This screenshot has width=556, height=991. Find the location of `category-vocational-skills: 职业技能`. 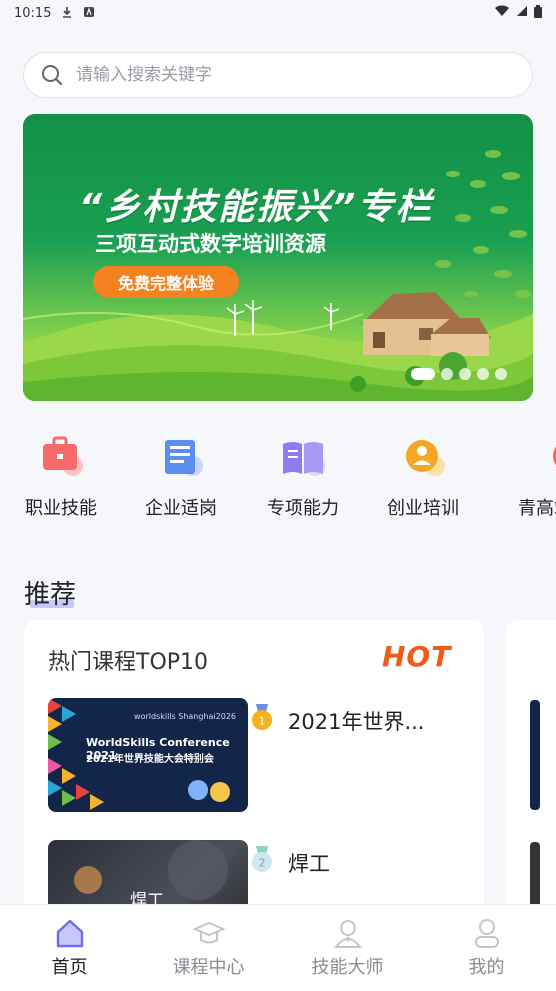

category-vocational-skills: 职业技能 is located at coordinates (61, 476).